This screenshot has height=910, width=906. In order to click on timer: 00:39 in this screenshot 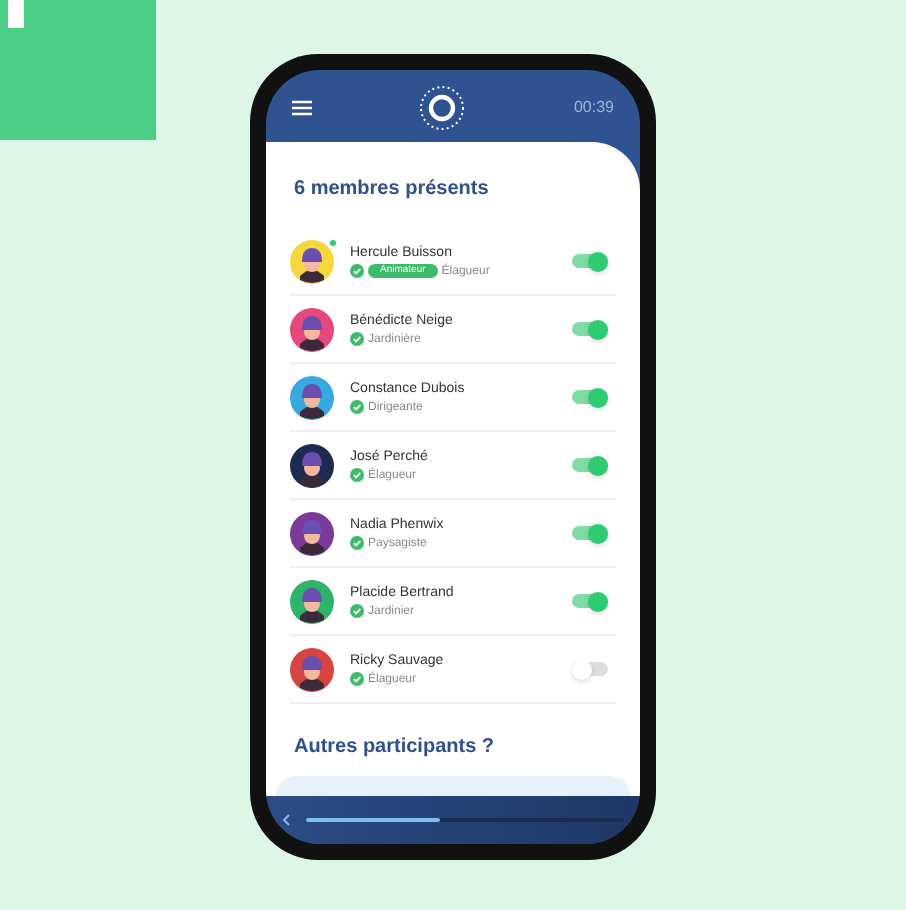, I will do `click(593, 108)`.